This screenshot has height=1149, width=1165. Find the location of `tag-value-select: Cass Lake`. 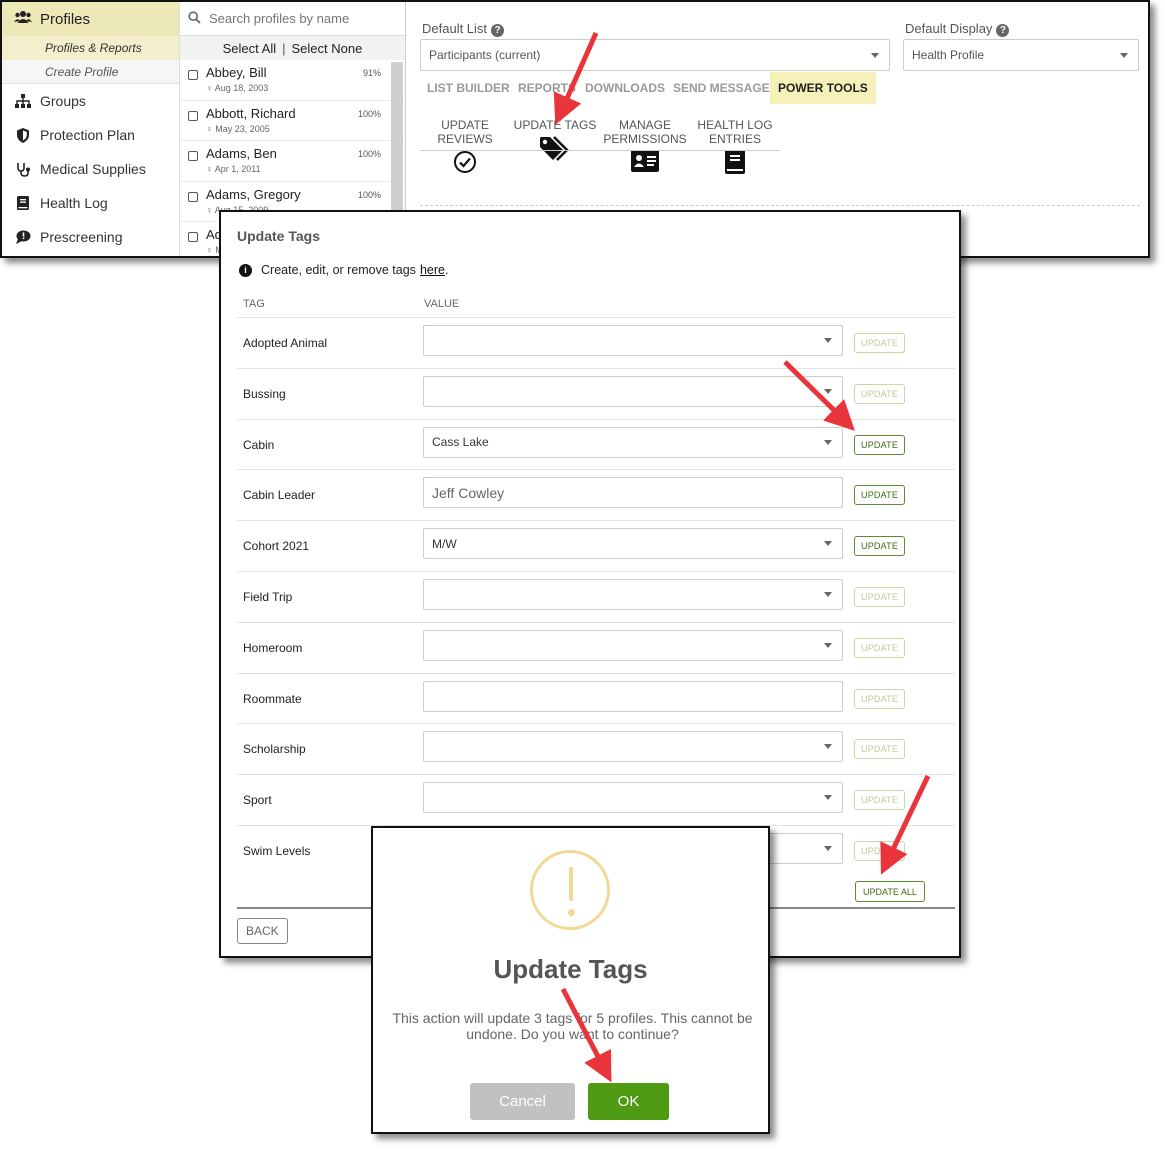

tag-value-select: Cass Lake is located at coordinates (633, 442).